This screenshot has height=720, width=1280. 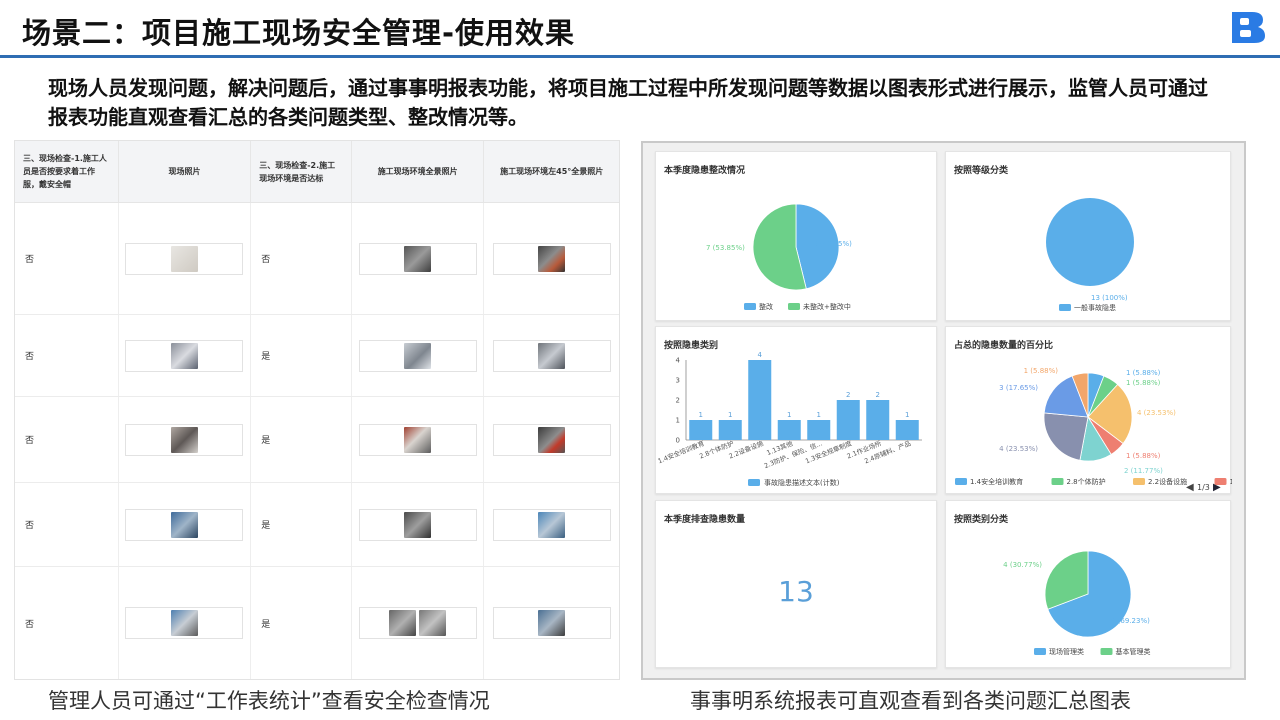 What do you see at coordinates (1133, 651) in the screenshot?
I see `legend-item: 基本管理类` at bounding box center [1133, 651].